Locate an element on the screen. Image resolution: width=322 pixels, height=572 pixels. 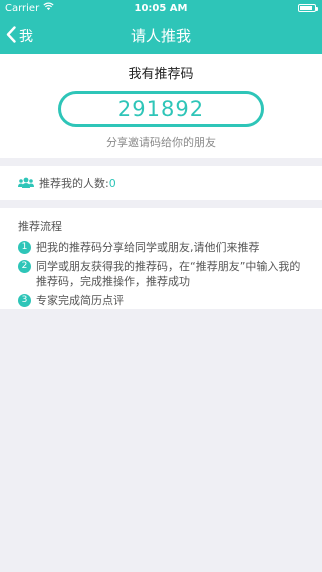
battery-fill is located at coordinates (306, 8).